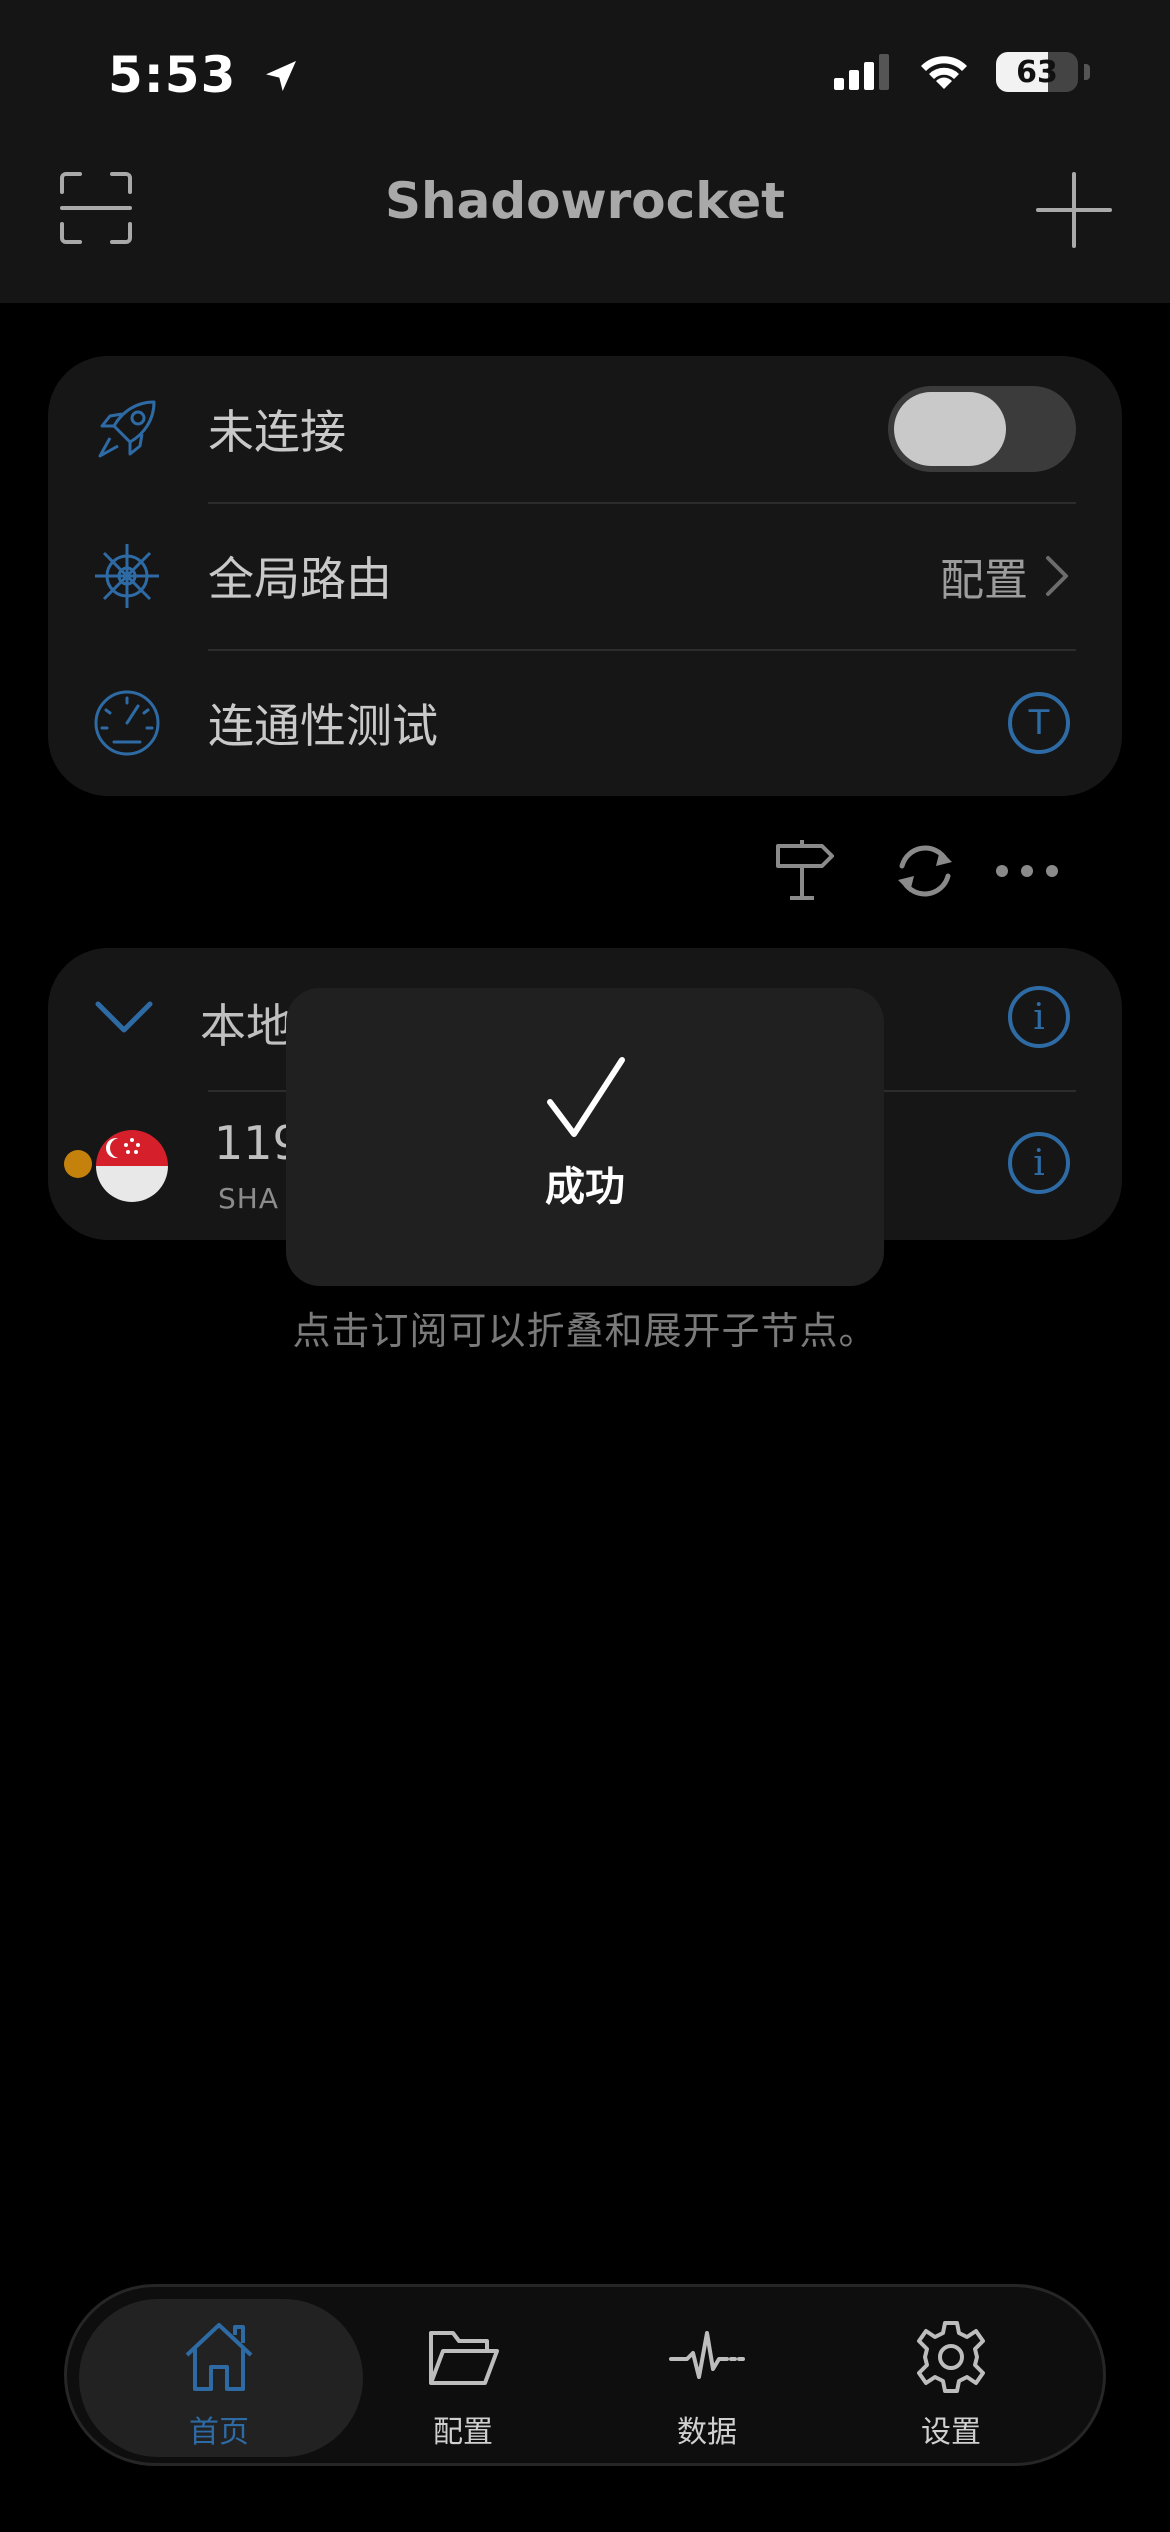 This screenshot has width=1170, height=2532. What do you see at coordinates (127, 429) in the screenshot?
I see `rocket-icon` at bounding box center [127, 429].